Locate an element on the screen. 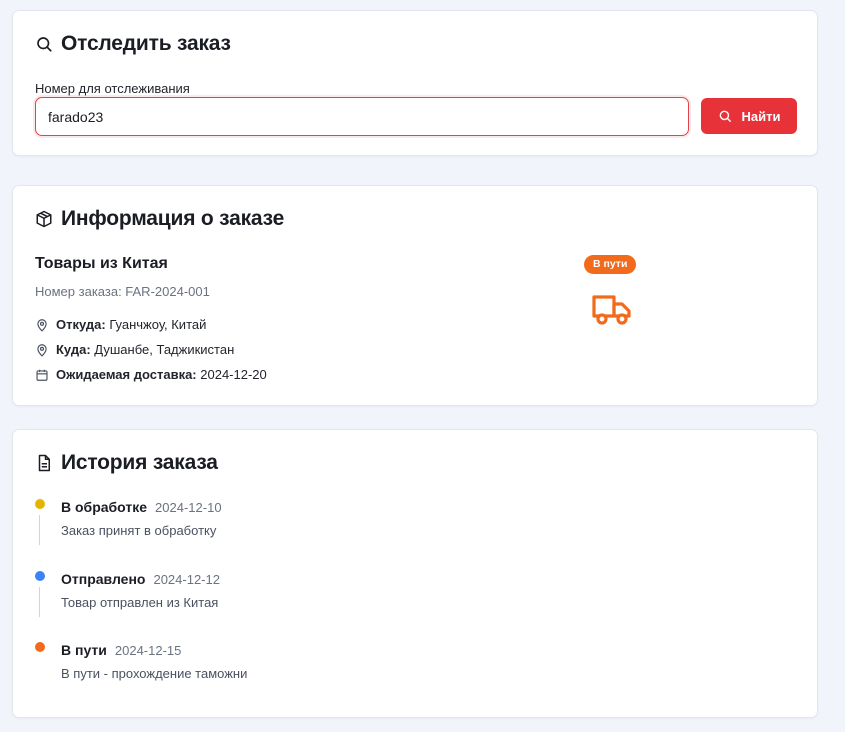 Image resolution: width=845 pixels, height=732 pixels. order-history-heading: История заказа is located at coordinates (126, 463).